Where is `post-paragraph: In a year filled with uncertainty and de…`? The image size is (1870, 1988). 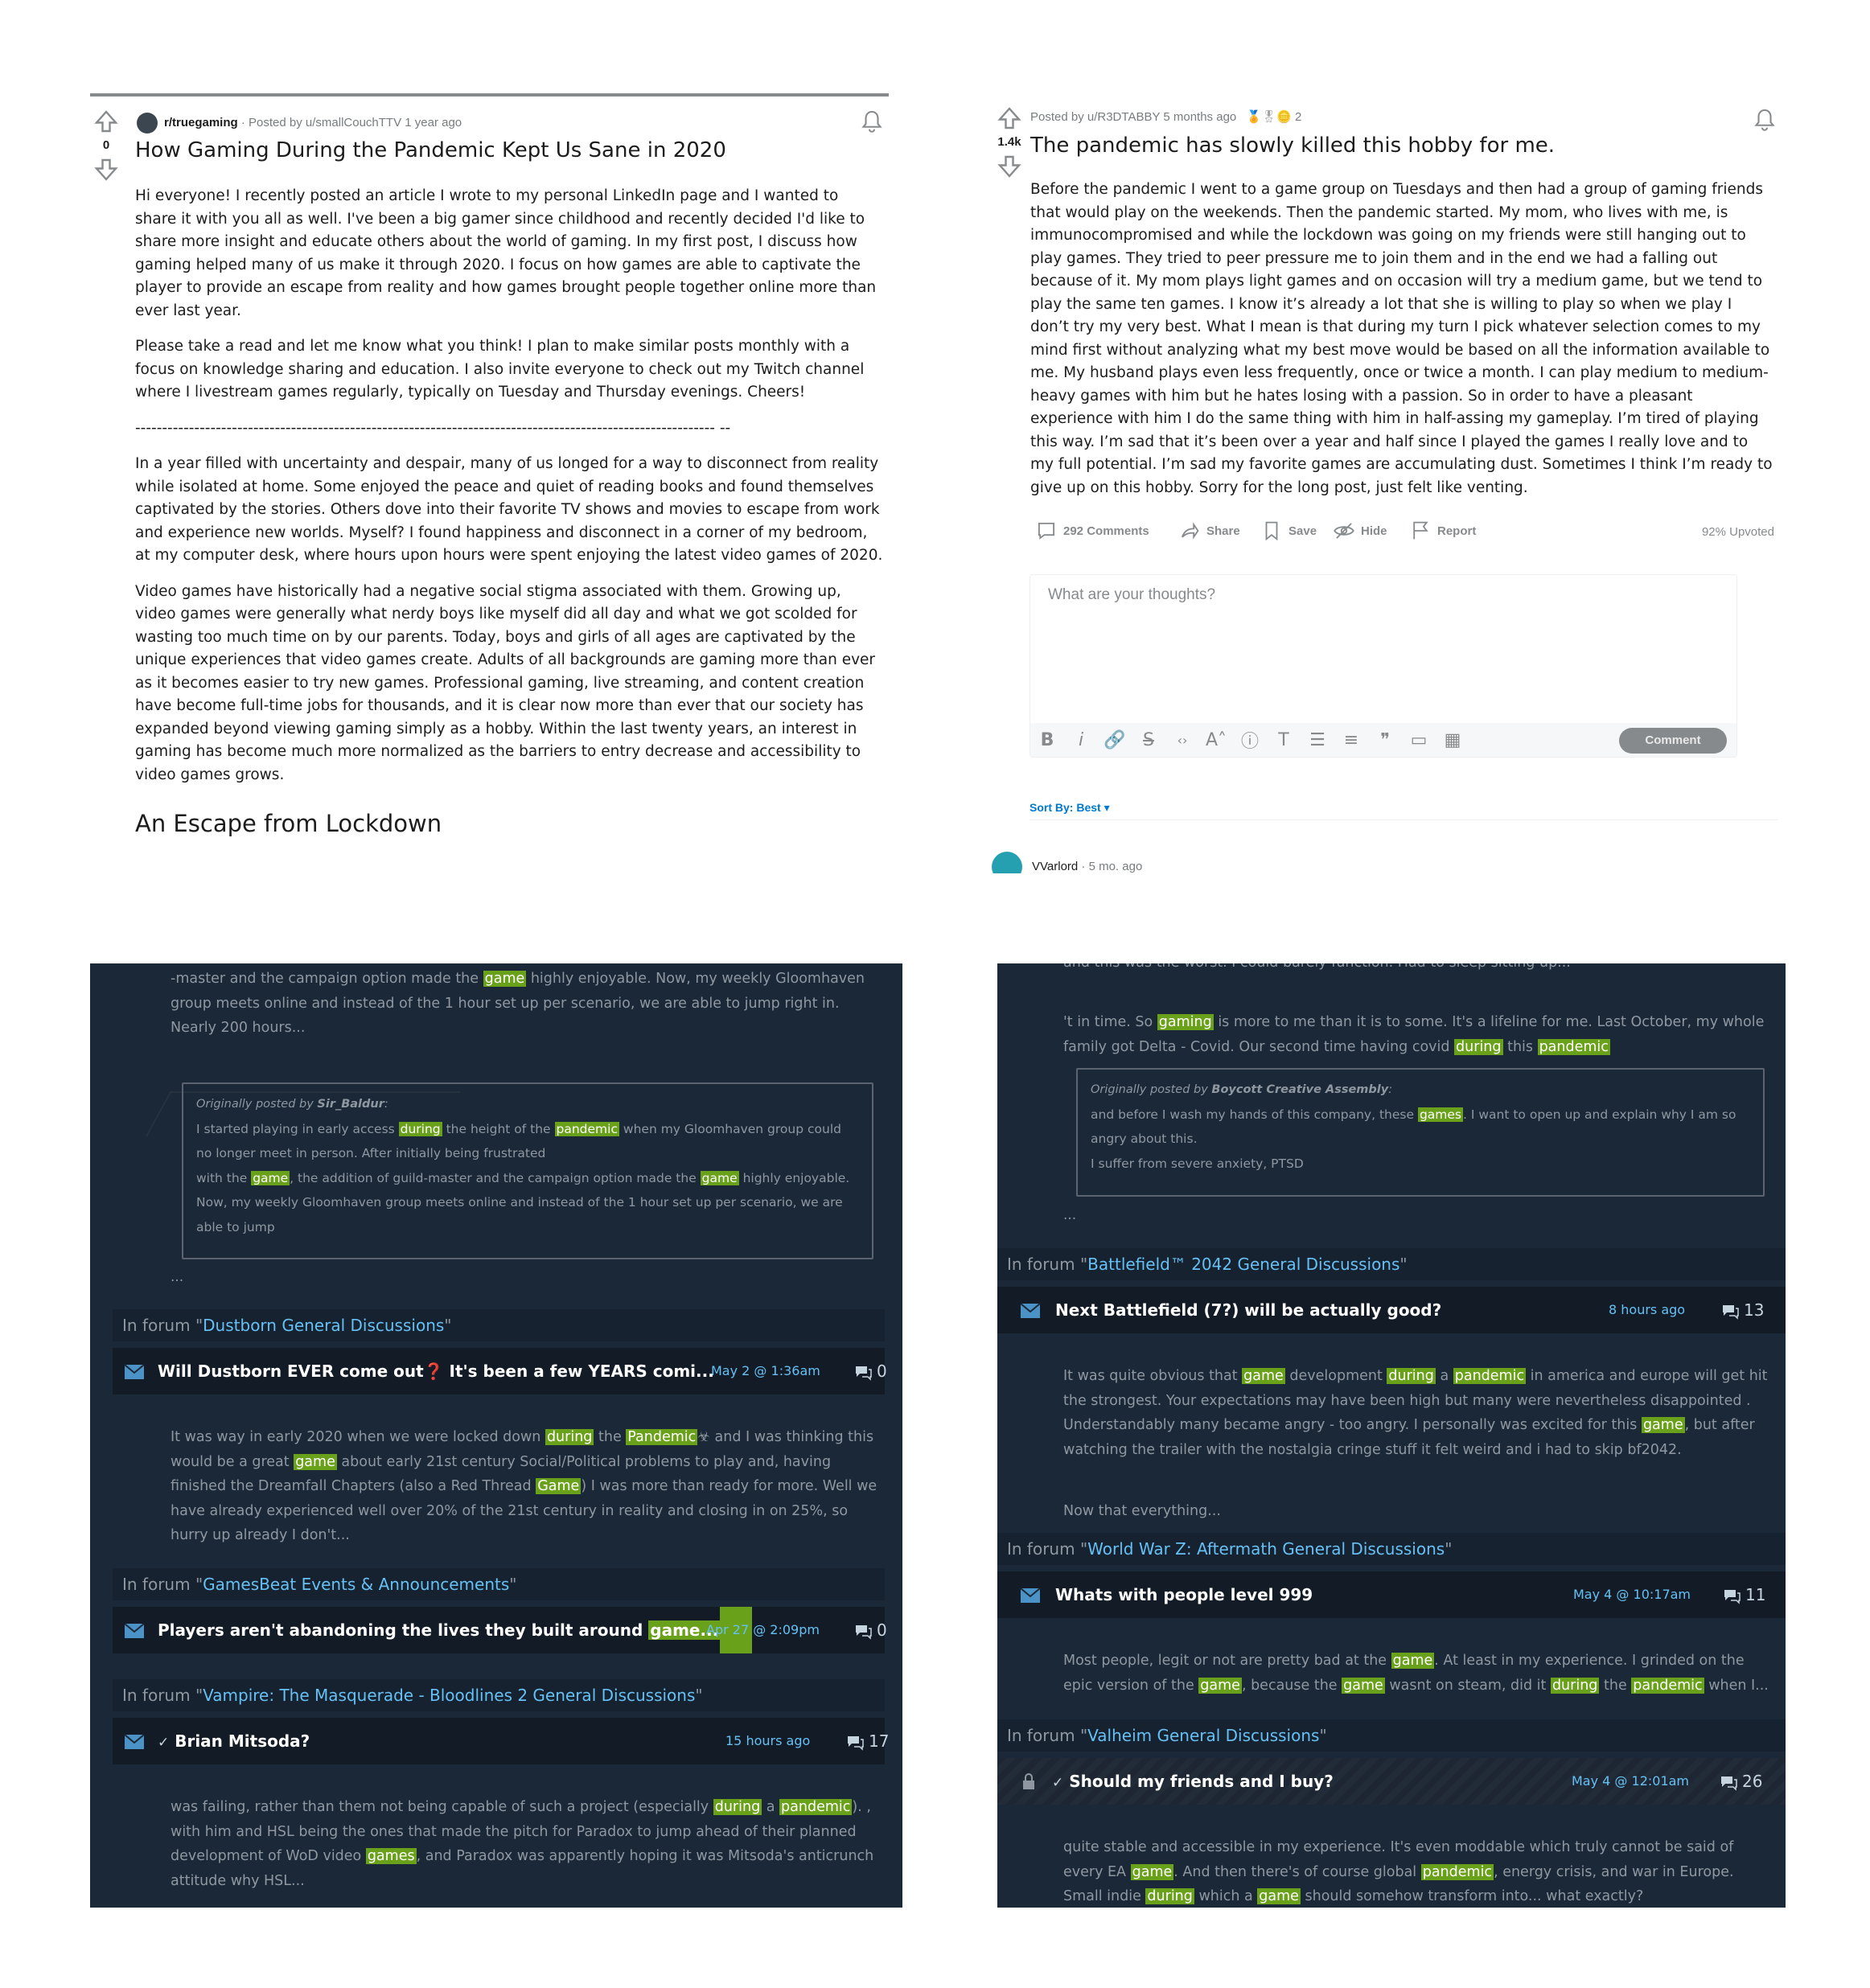 post-paragraph: In a year filled with uncertainty and de… is located at coordinates (509, 510).